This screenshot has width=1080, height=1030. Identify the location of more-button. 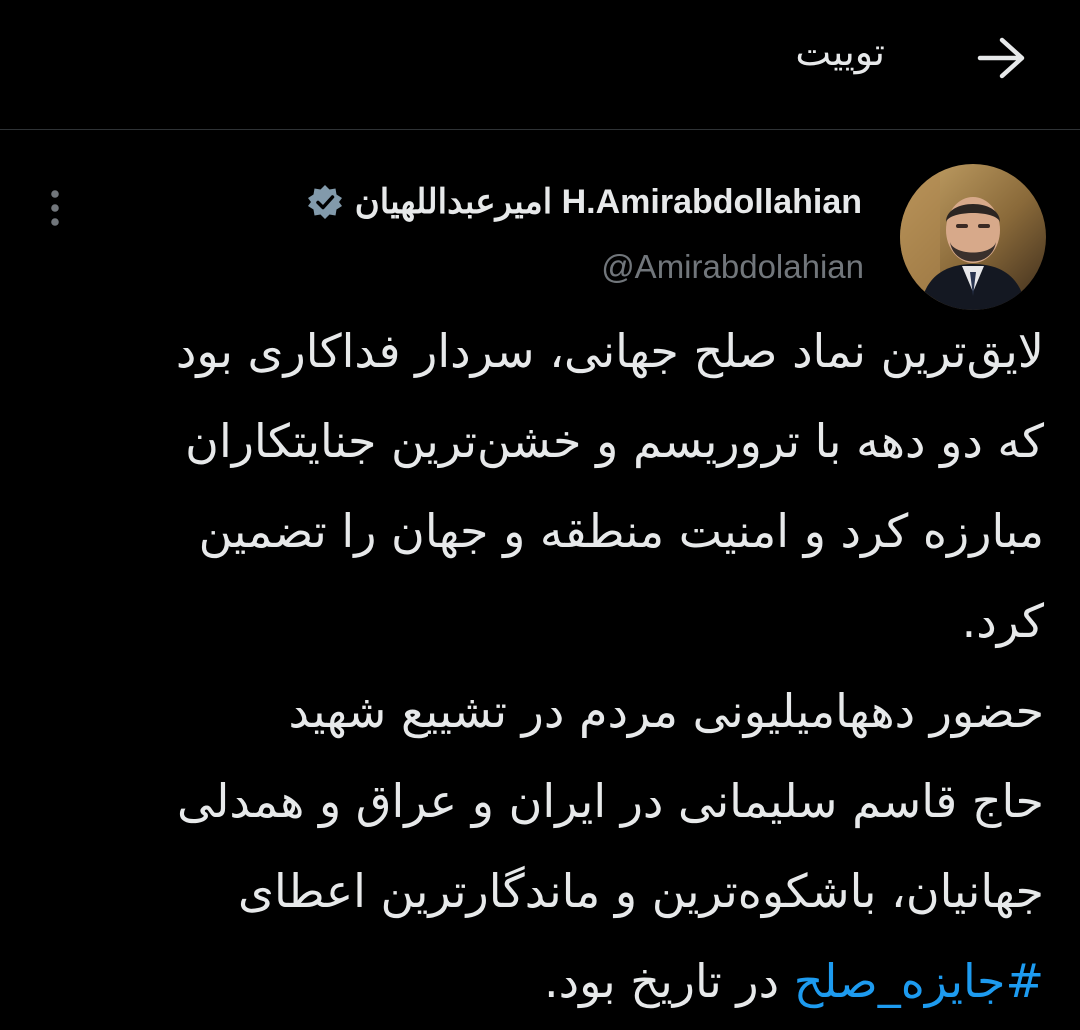
(55, 208).